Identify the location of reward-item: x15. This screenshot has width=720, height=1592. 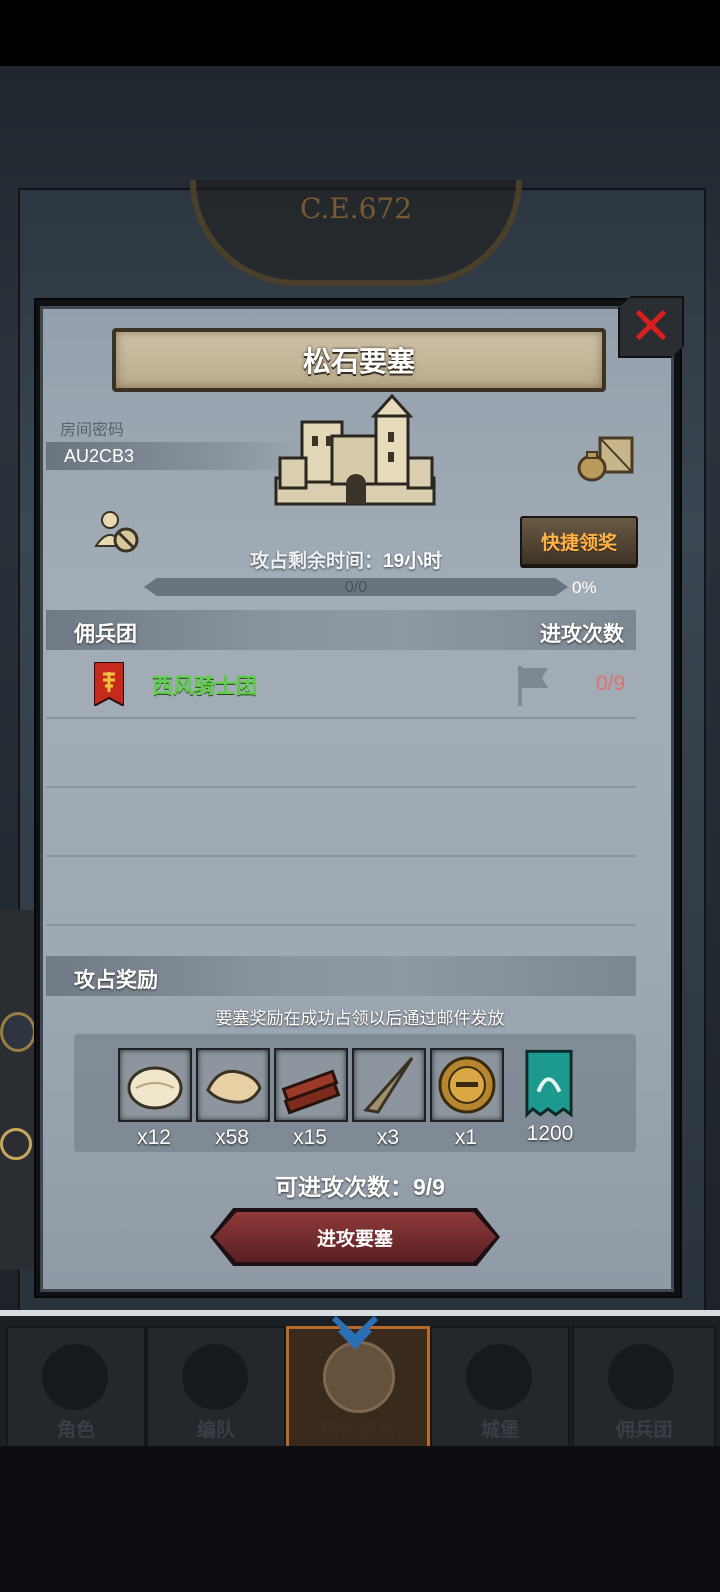
(311, 1099).